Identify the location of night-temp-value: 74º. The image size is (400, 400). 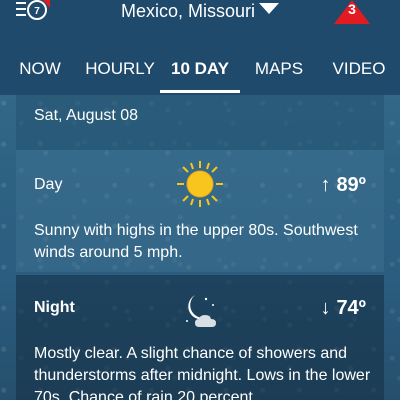
(351, 308).